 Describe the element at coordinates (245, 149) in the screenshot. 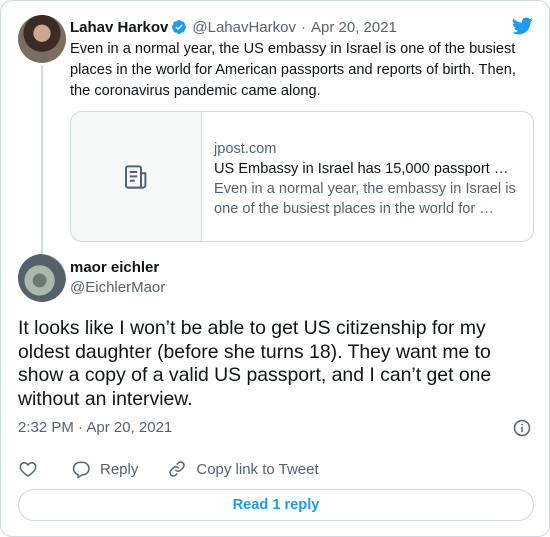

I see `link-domain: jpost.com` at that location.